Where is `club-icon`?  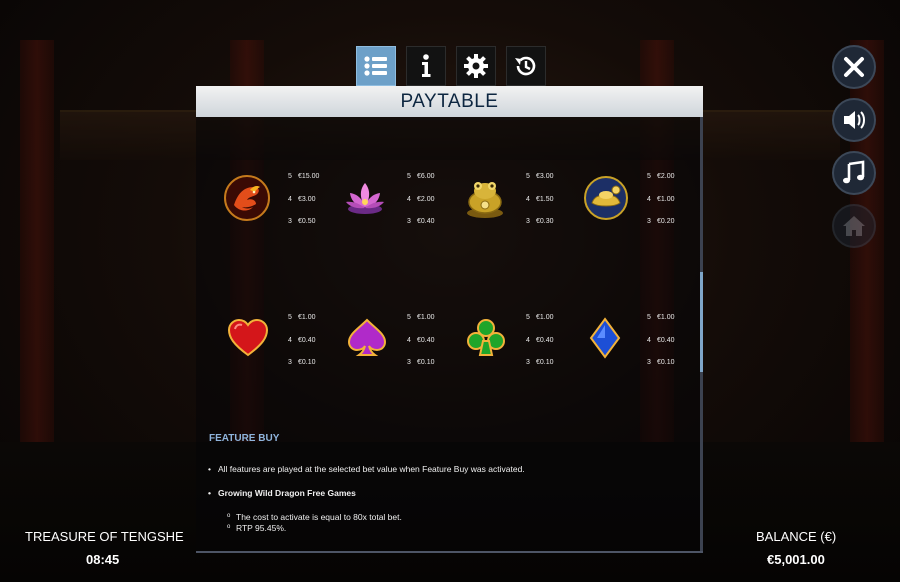
club-icon is located at coordinates (486, 337).